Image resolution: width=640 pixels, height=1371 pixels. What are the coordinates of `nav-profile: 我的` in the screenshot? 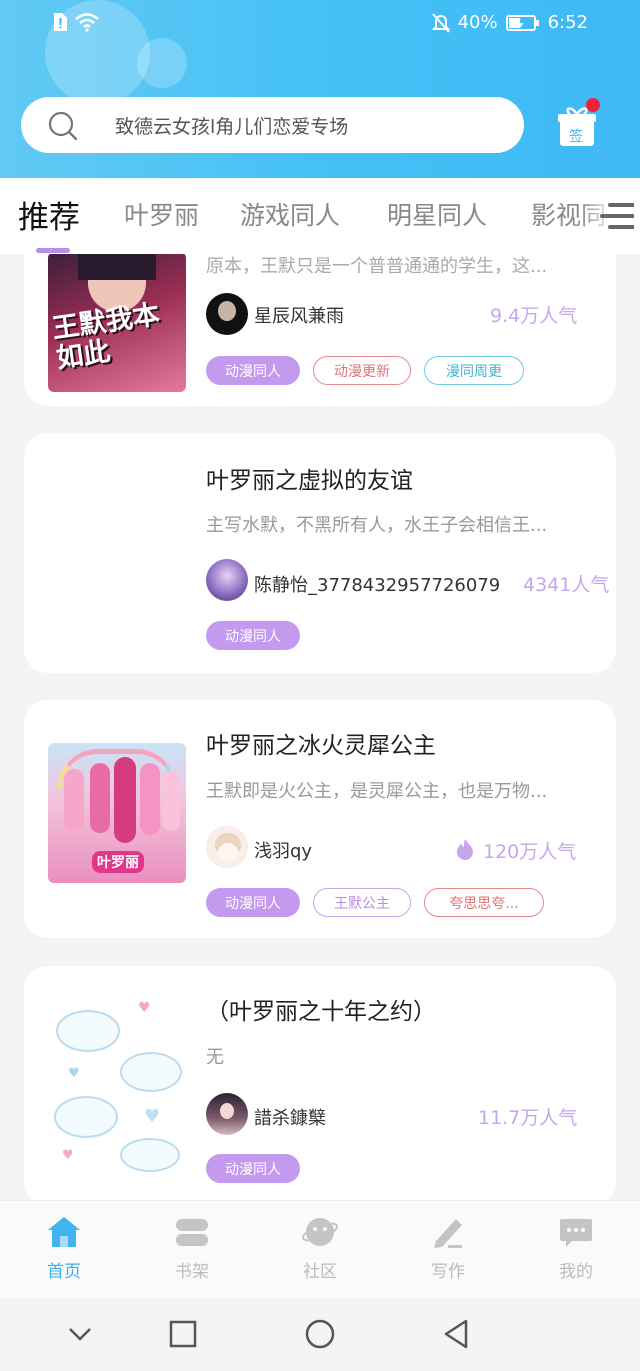 It's located at (576, 1248).